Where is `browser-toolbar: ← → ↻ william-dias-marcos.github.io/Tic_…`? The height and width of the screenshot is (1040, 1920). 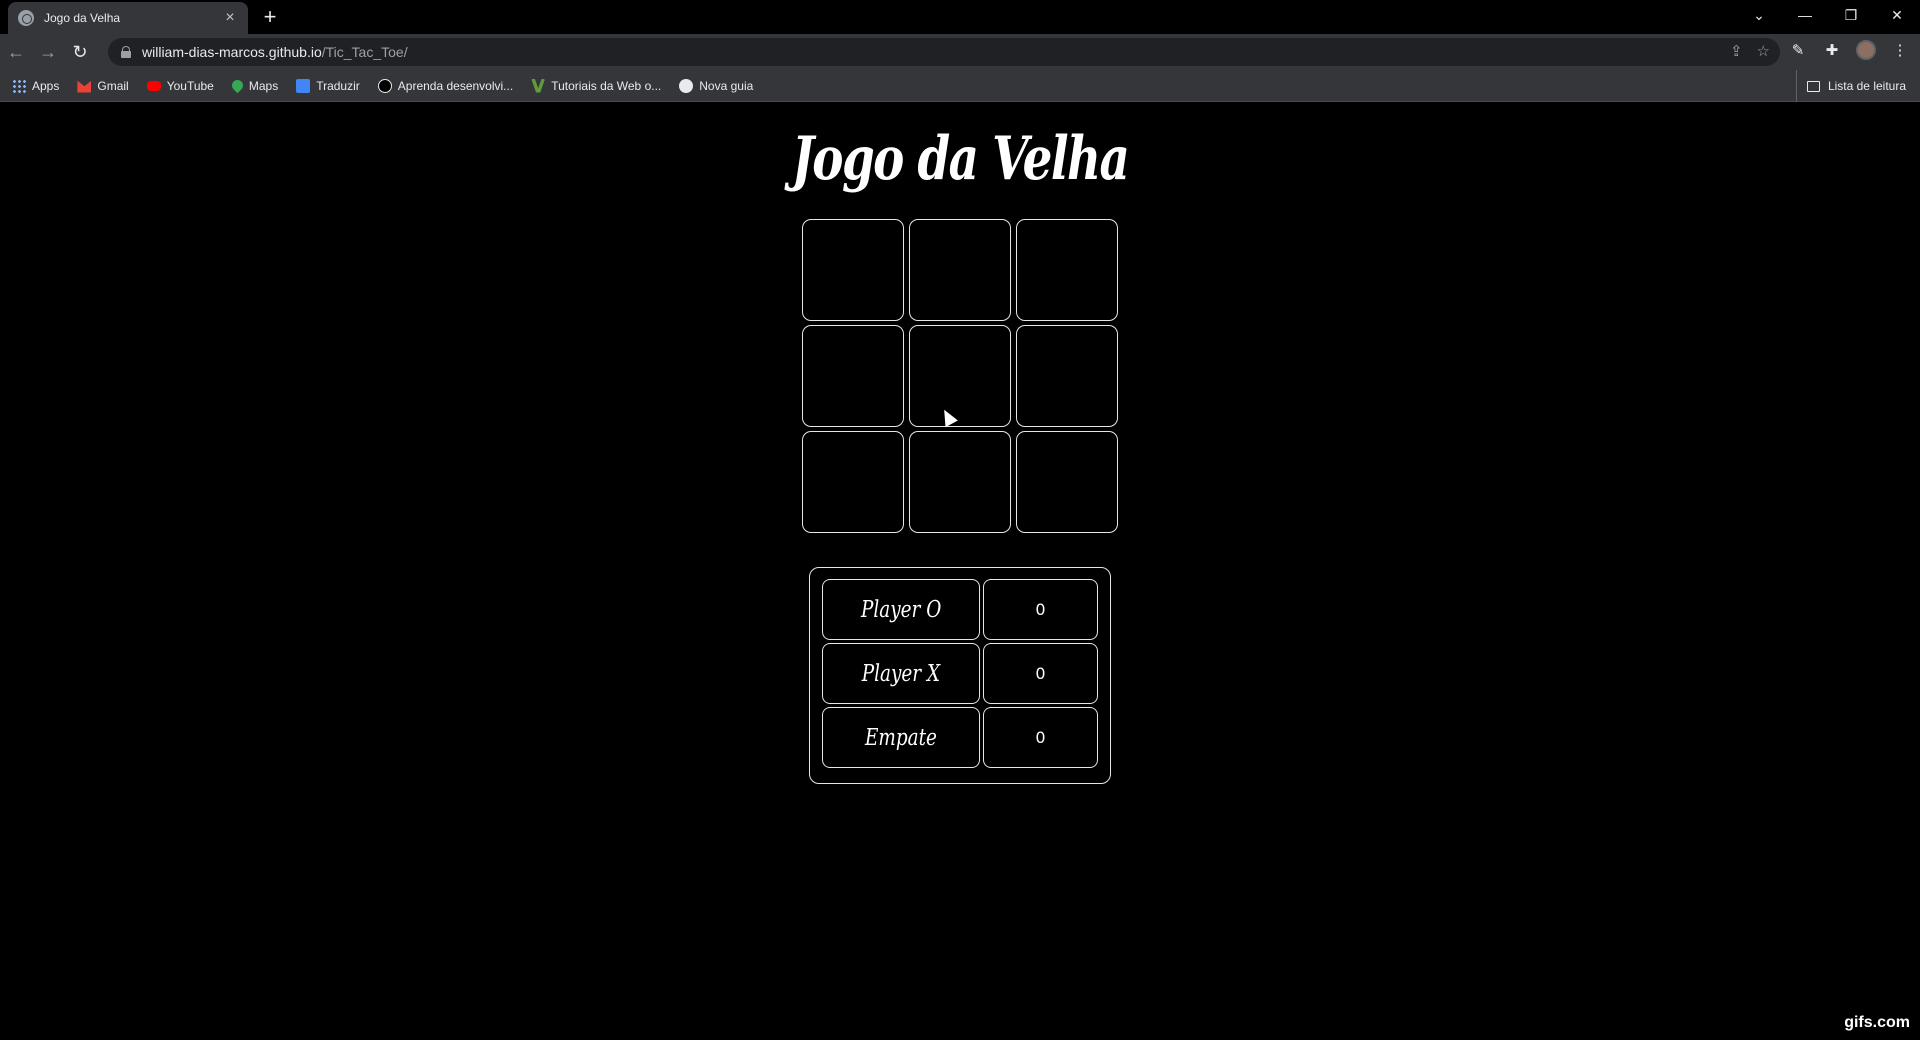 browser-toolbar: ← → ↻ william-dias-marcos.github.io/Tic_… is located at coordinates (960, 52).